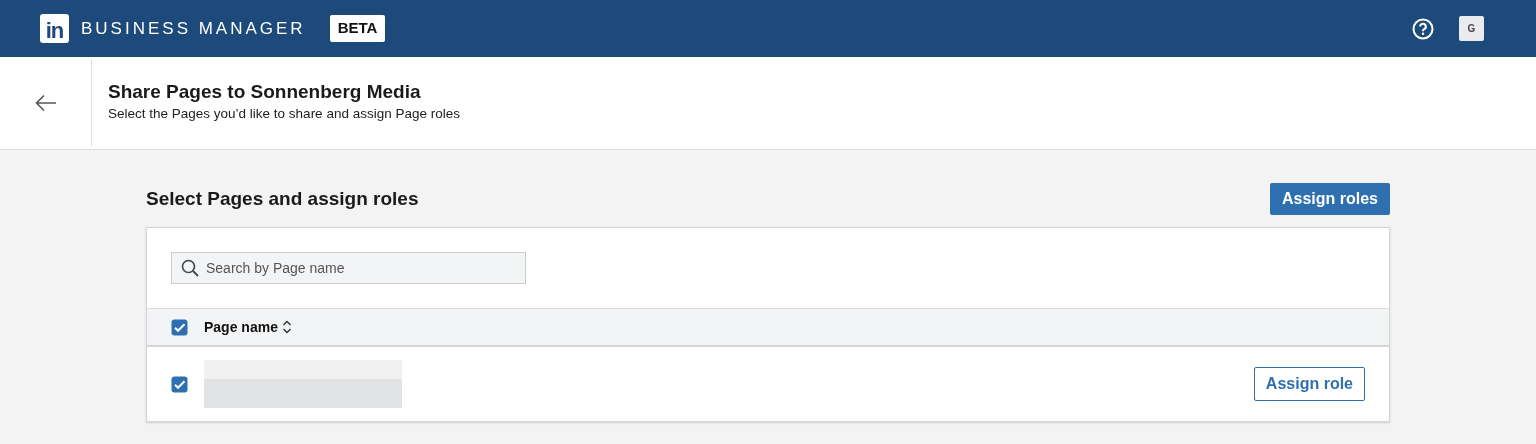  Describe the element at coordinates (357, 28) in the screenshot. I see `beta-badge: BETA` at that location.